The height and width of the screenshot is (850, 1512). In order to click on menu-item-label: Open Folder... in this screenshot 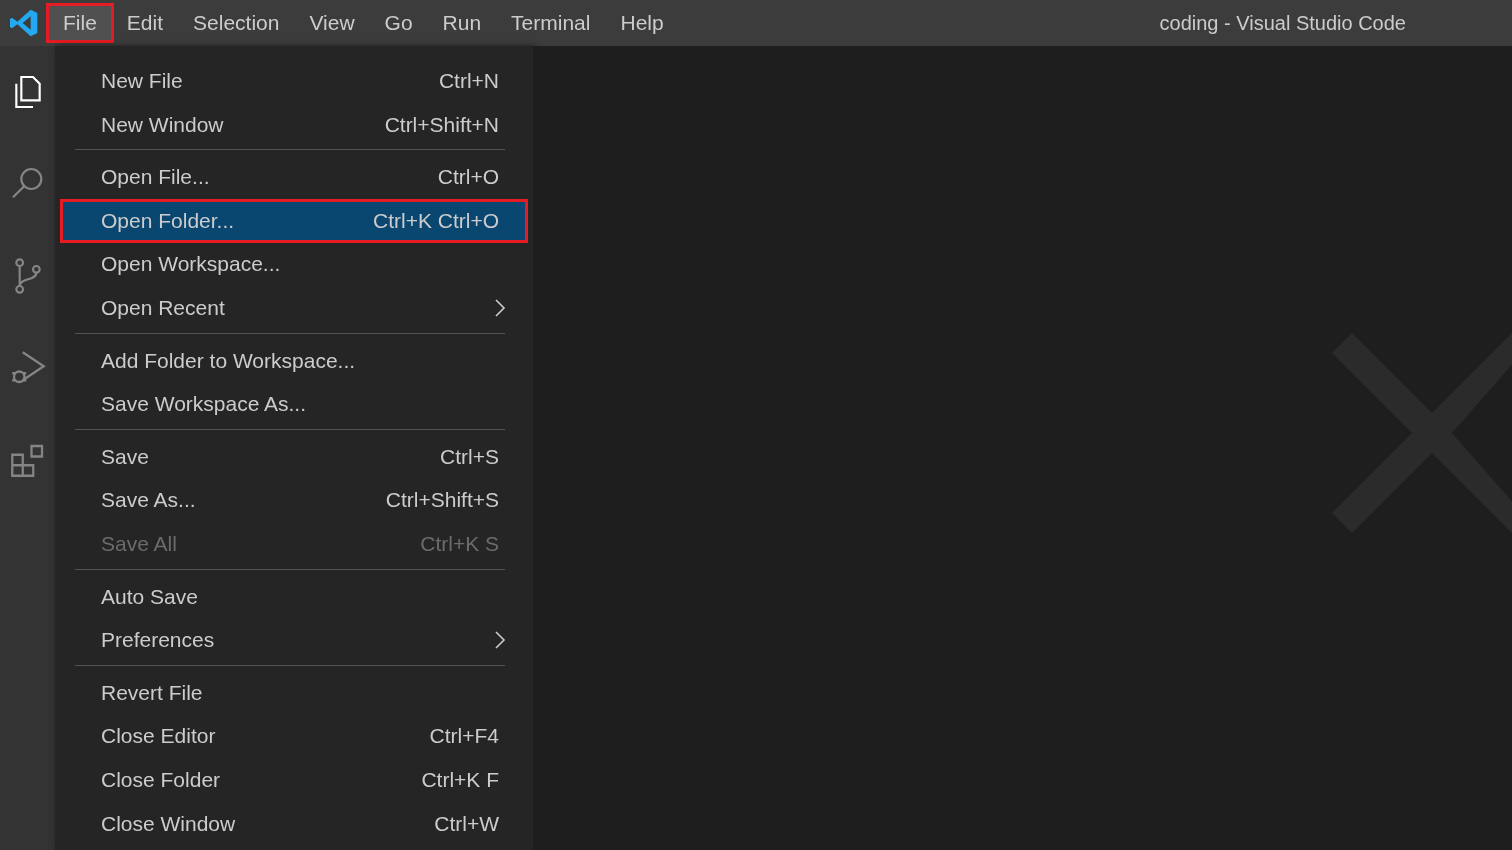, I will do `click(168, 220)`.